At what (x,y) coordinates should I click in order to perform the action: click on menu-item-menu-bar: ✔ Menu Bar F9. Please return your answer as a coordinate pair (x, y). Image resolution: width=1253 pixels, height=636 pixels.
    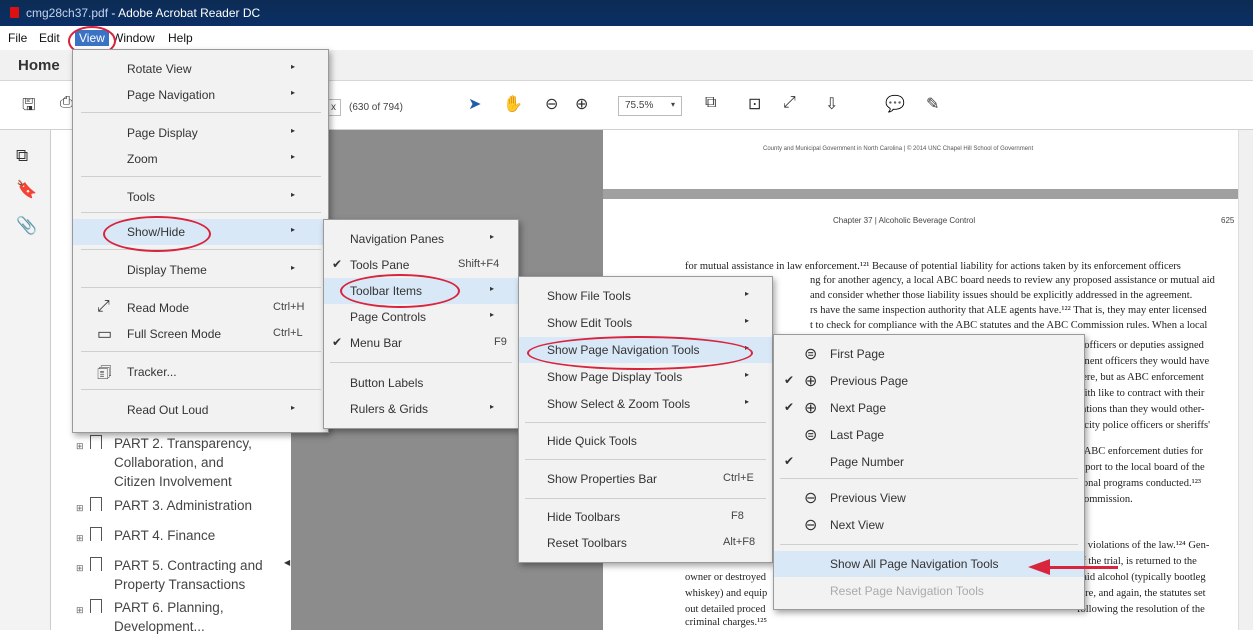
    Looking at the image, I should click on (421, 343).